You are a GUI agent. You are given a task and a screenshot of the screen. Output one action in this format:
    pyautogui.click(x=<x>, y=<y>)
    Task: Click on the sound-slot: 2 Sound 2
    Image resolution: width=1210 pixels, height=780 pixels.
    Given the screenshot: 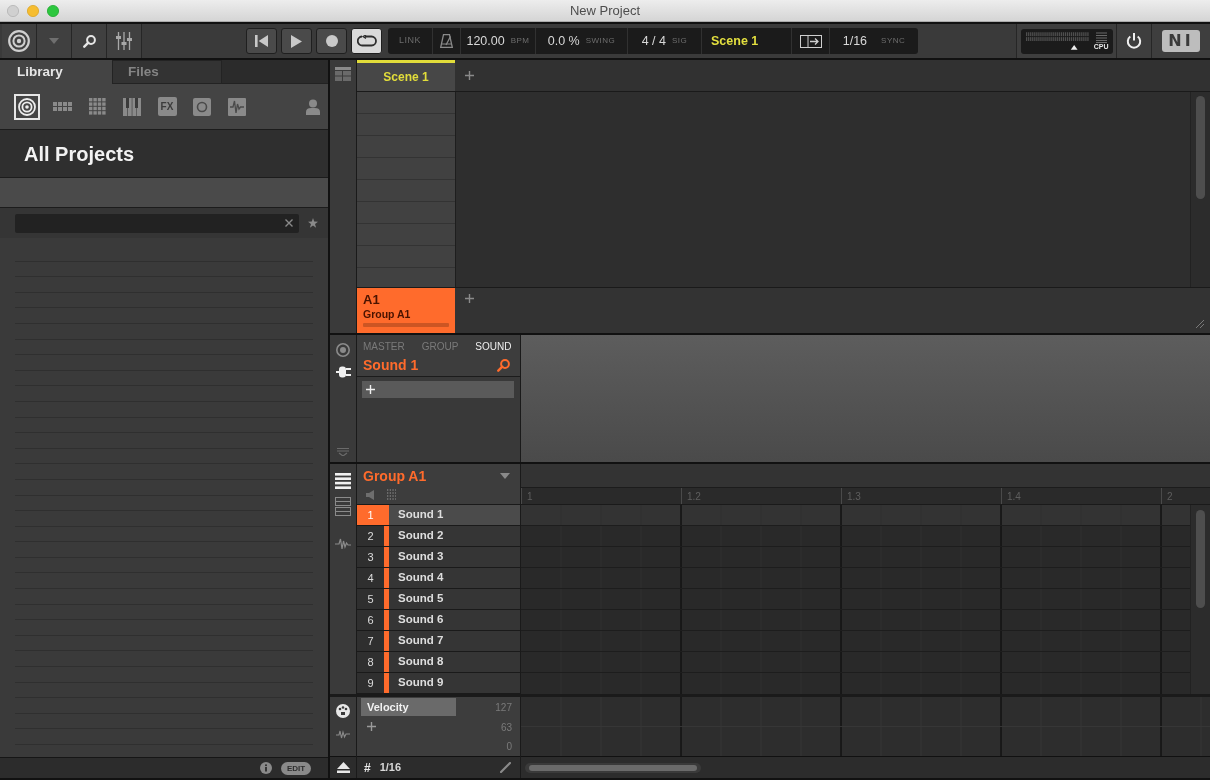 What is the action you would take?
    pyautogui.click(x=438, y=536)
    